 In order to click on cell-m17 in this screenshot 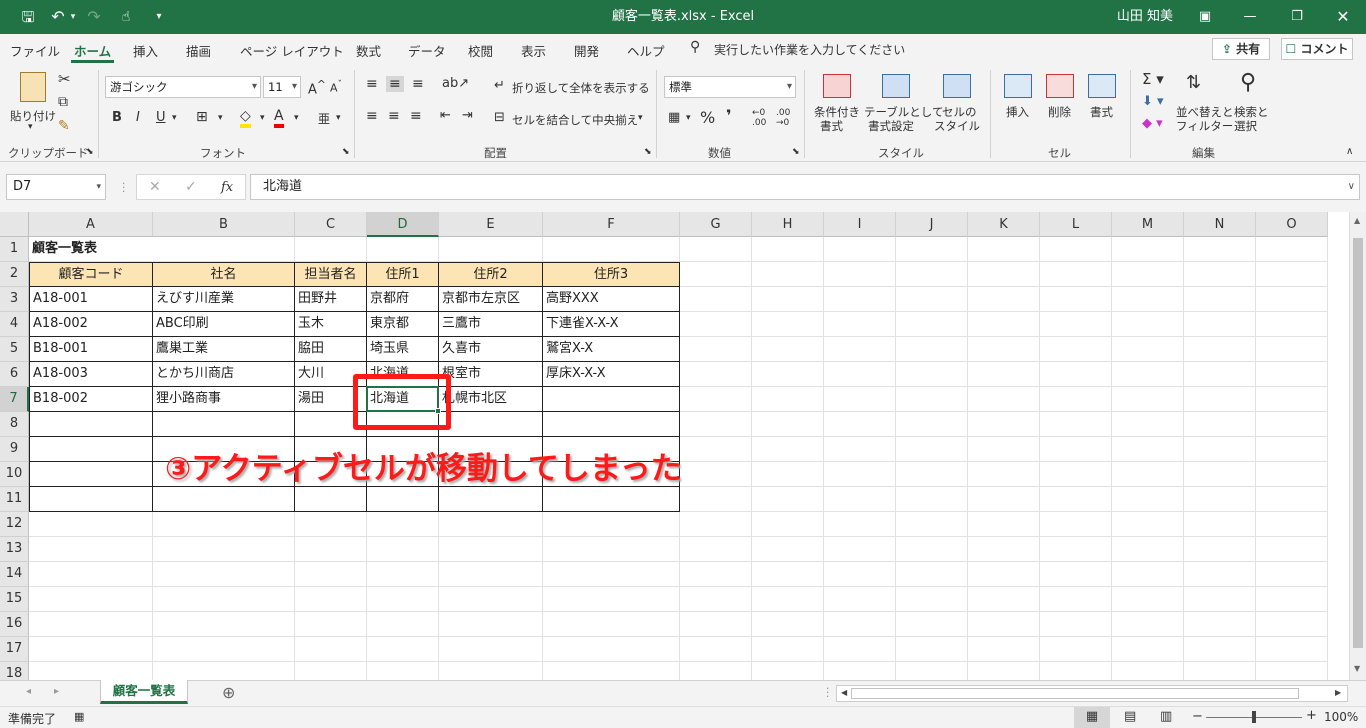, I will do `click(1148, 649)`.